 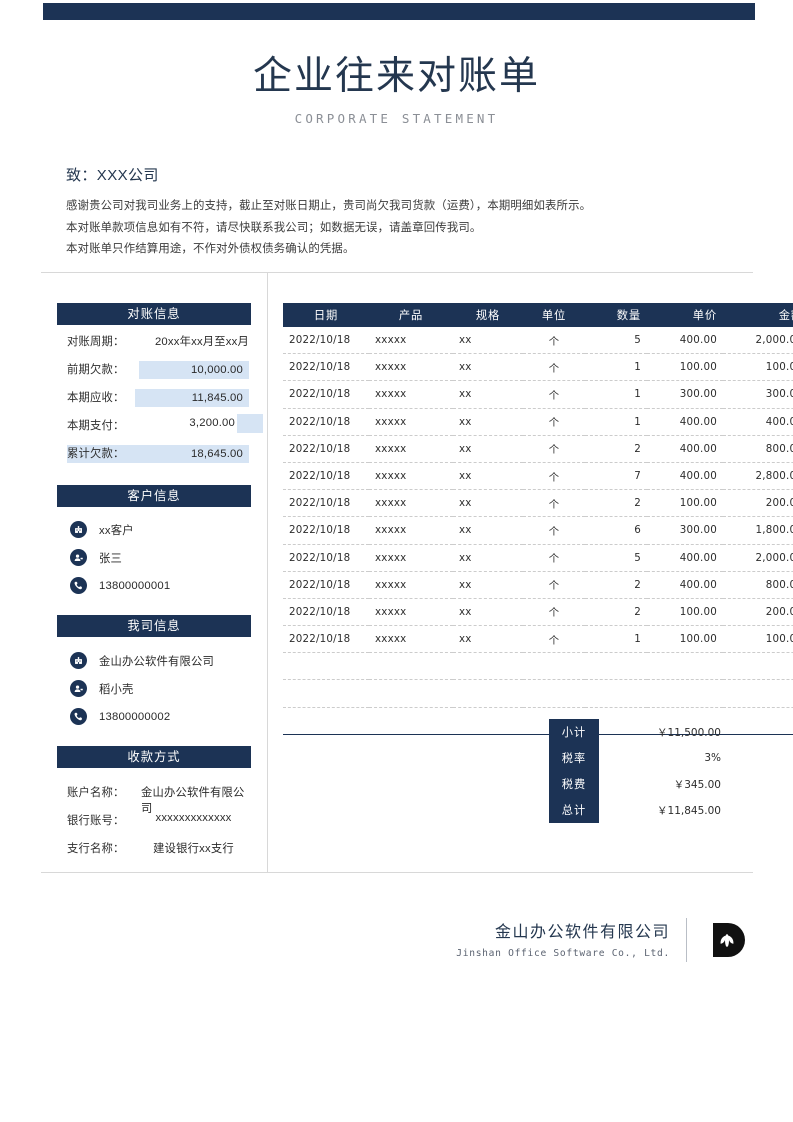 What do you see at coordinates (488, 666) in the screenshot?
I see `cell-spec` at bounding box center [488, 666].